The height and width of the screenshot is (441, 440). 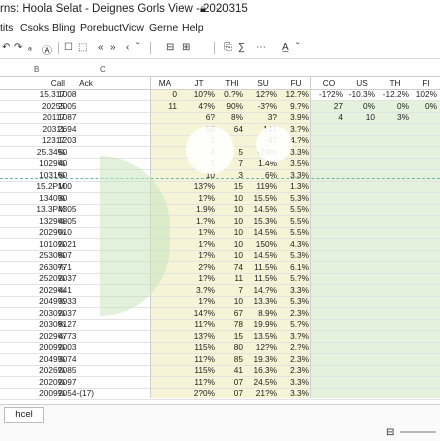 I want to click on table-cell: 64, so click(x=232, y=129).